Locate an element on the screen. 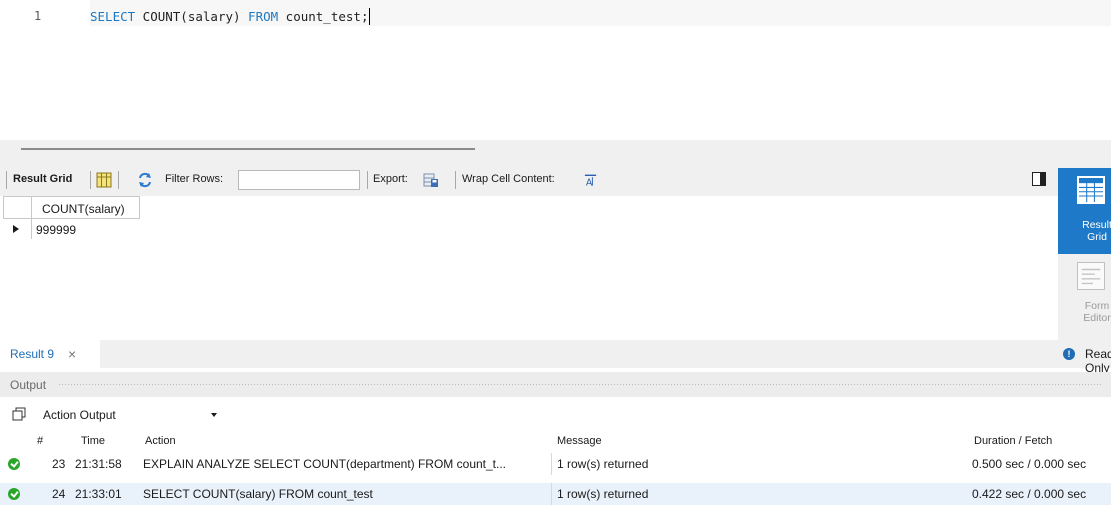  sql-token-table: count_test; is located at coordinates (323, 16).